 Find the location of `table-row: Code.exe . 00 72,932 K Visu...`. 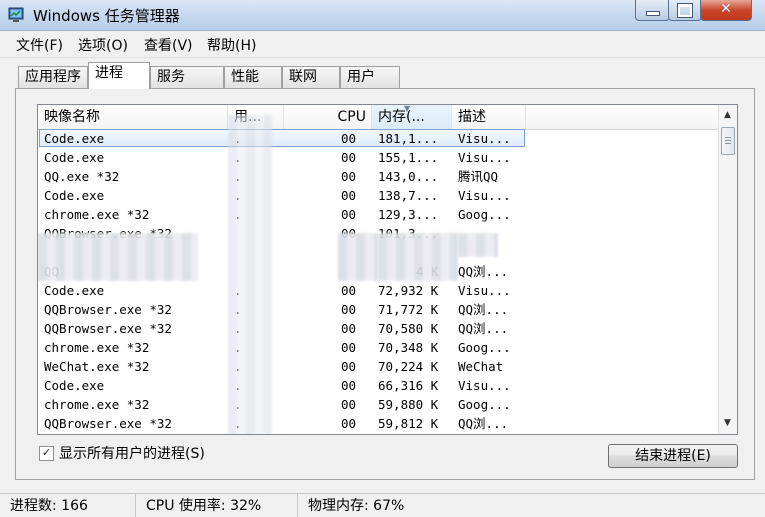

table-row: Code.exe . 00 72,932 K Visu... is located at coordinates (378, 290).